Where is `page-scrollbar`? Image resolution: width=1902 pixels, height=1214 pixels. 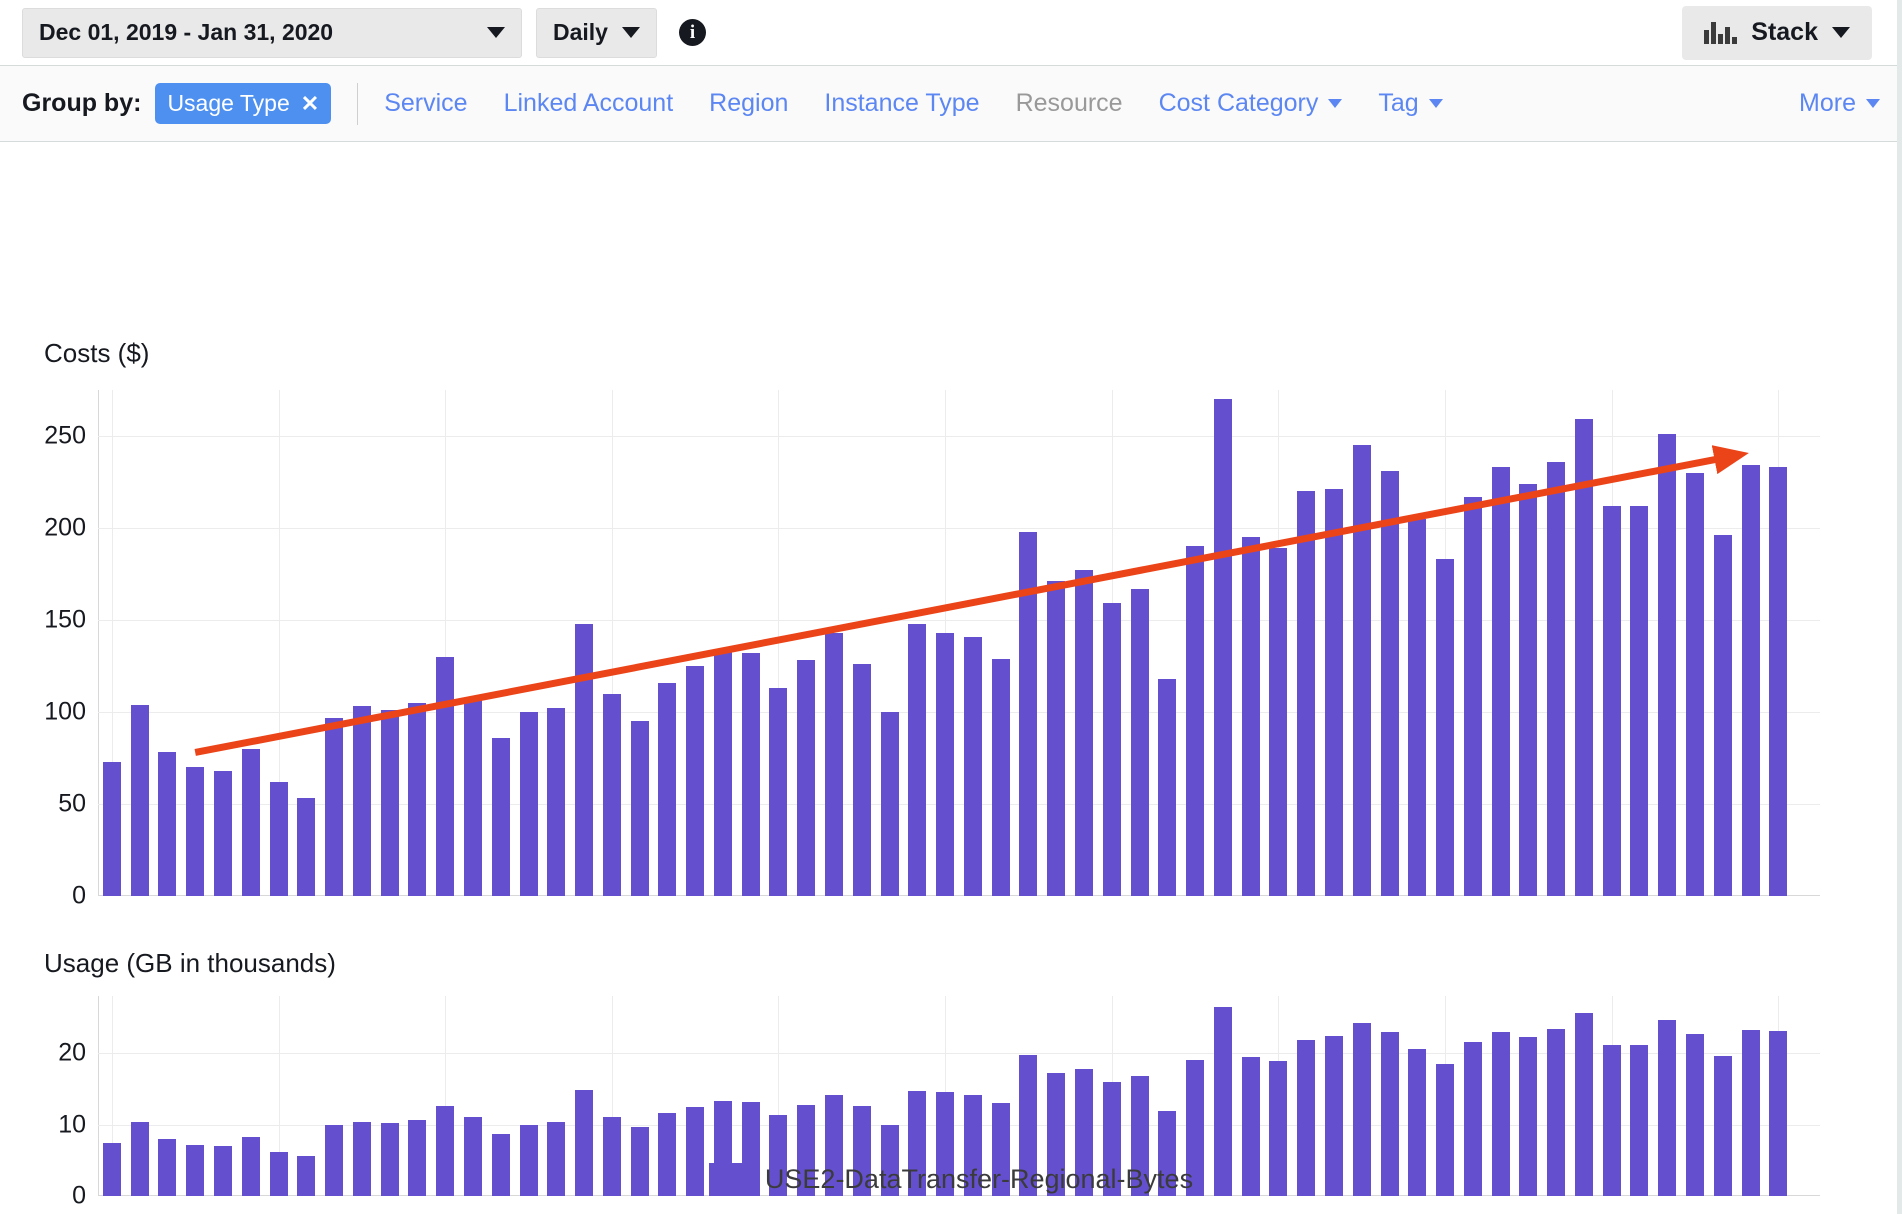 page-scrollbar is located at coordinates (1899, 607).